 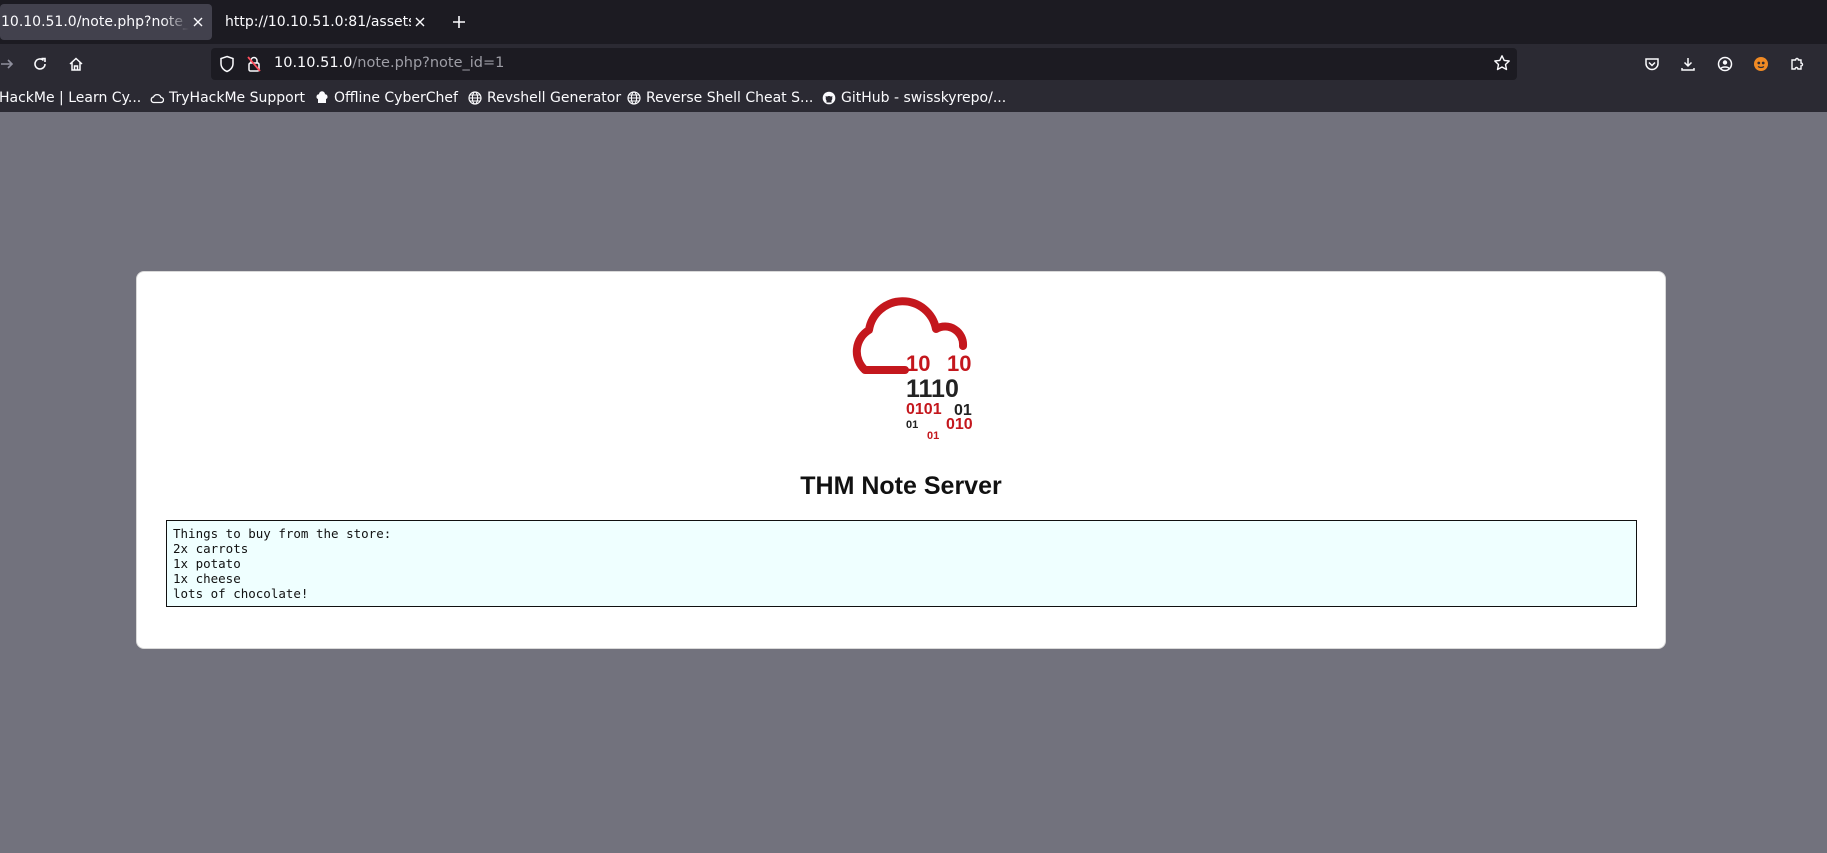 What do you see at coordinates (157, 98) in the screenshot?
I see `cloud-icon` at bounding box center [157, 98].